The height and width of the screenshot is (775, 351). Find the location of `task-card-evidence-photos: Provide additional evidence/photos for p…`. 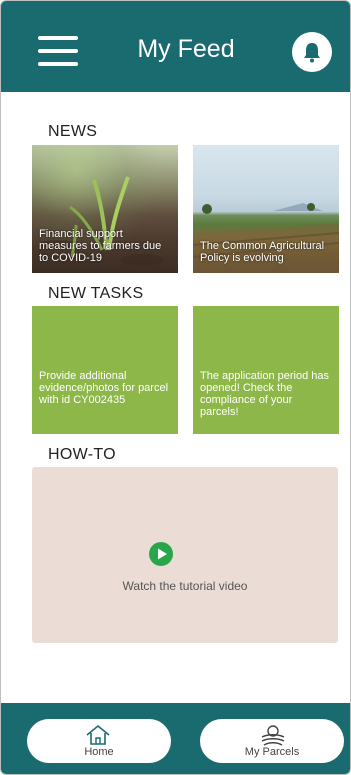

task-card-evidence-photos: Provide additional evidence/photos for p… is located at coordinates (105, 370).